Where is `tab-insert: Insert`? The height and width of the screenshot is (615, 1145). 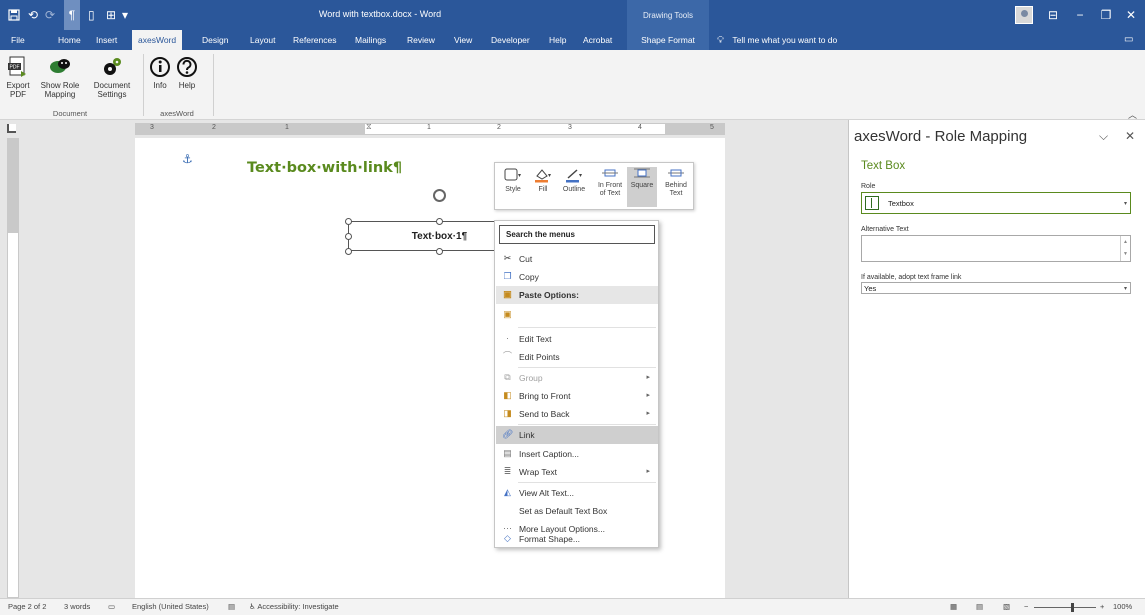 tab-insert: Insert is located at coordinates (106, 40).